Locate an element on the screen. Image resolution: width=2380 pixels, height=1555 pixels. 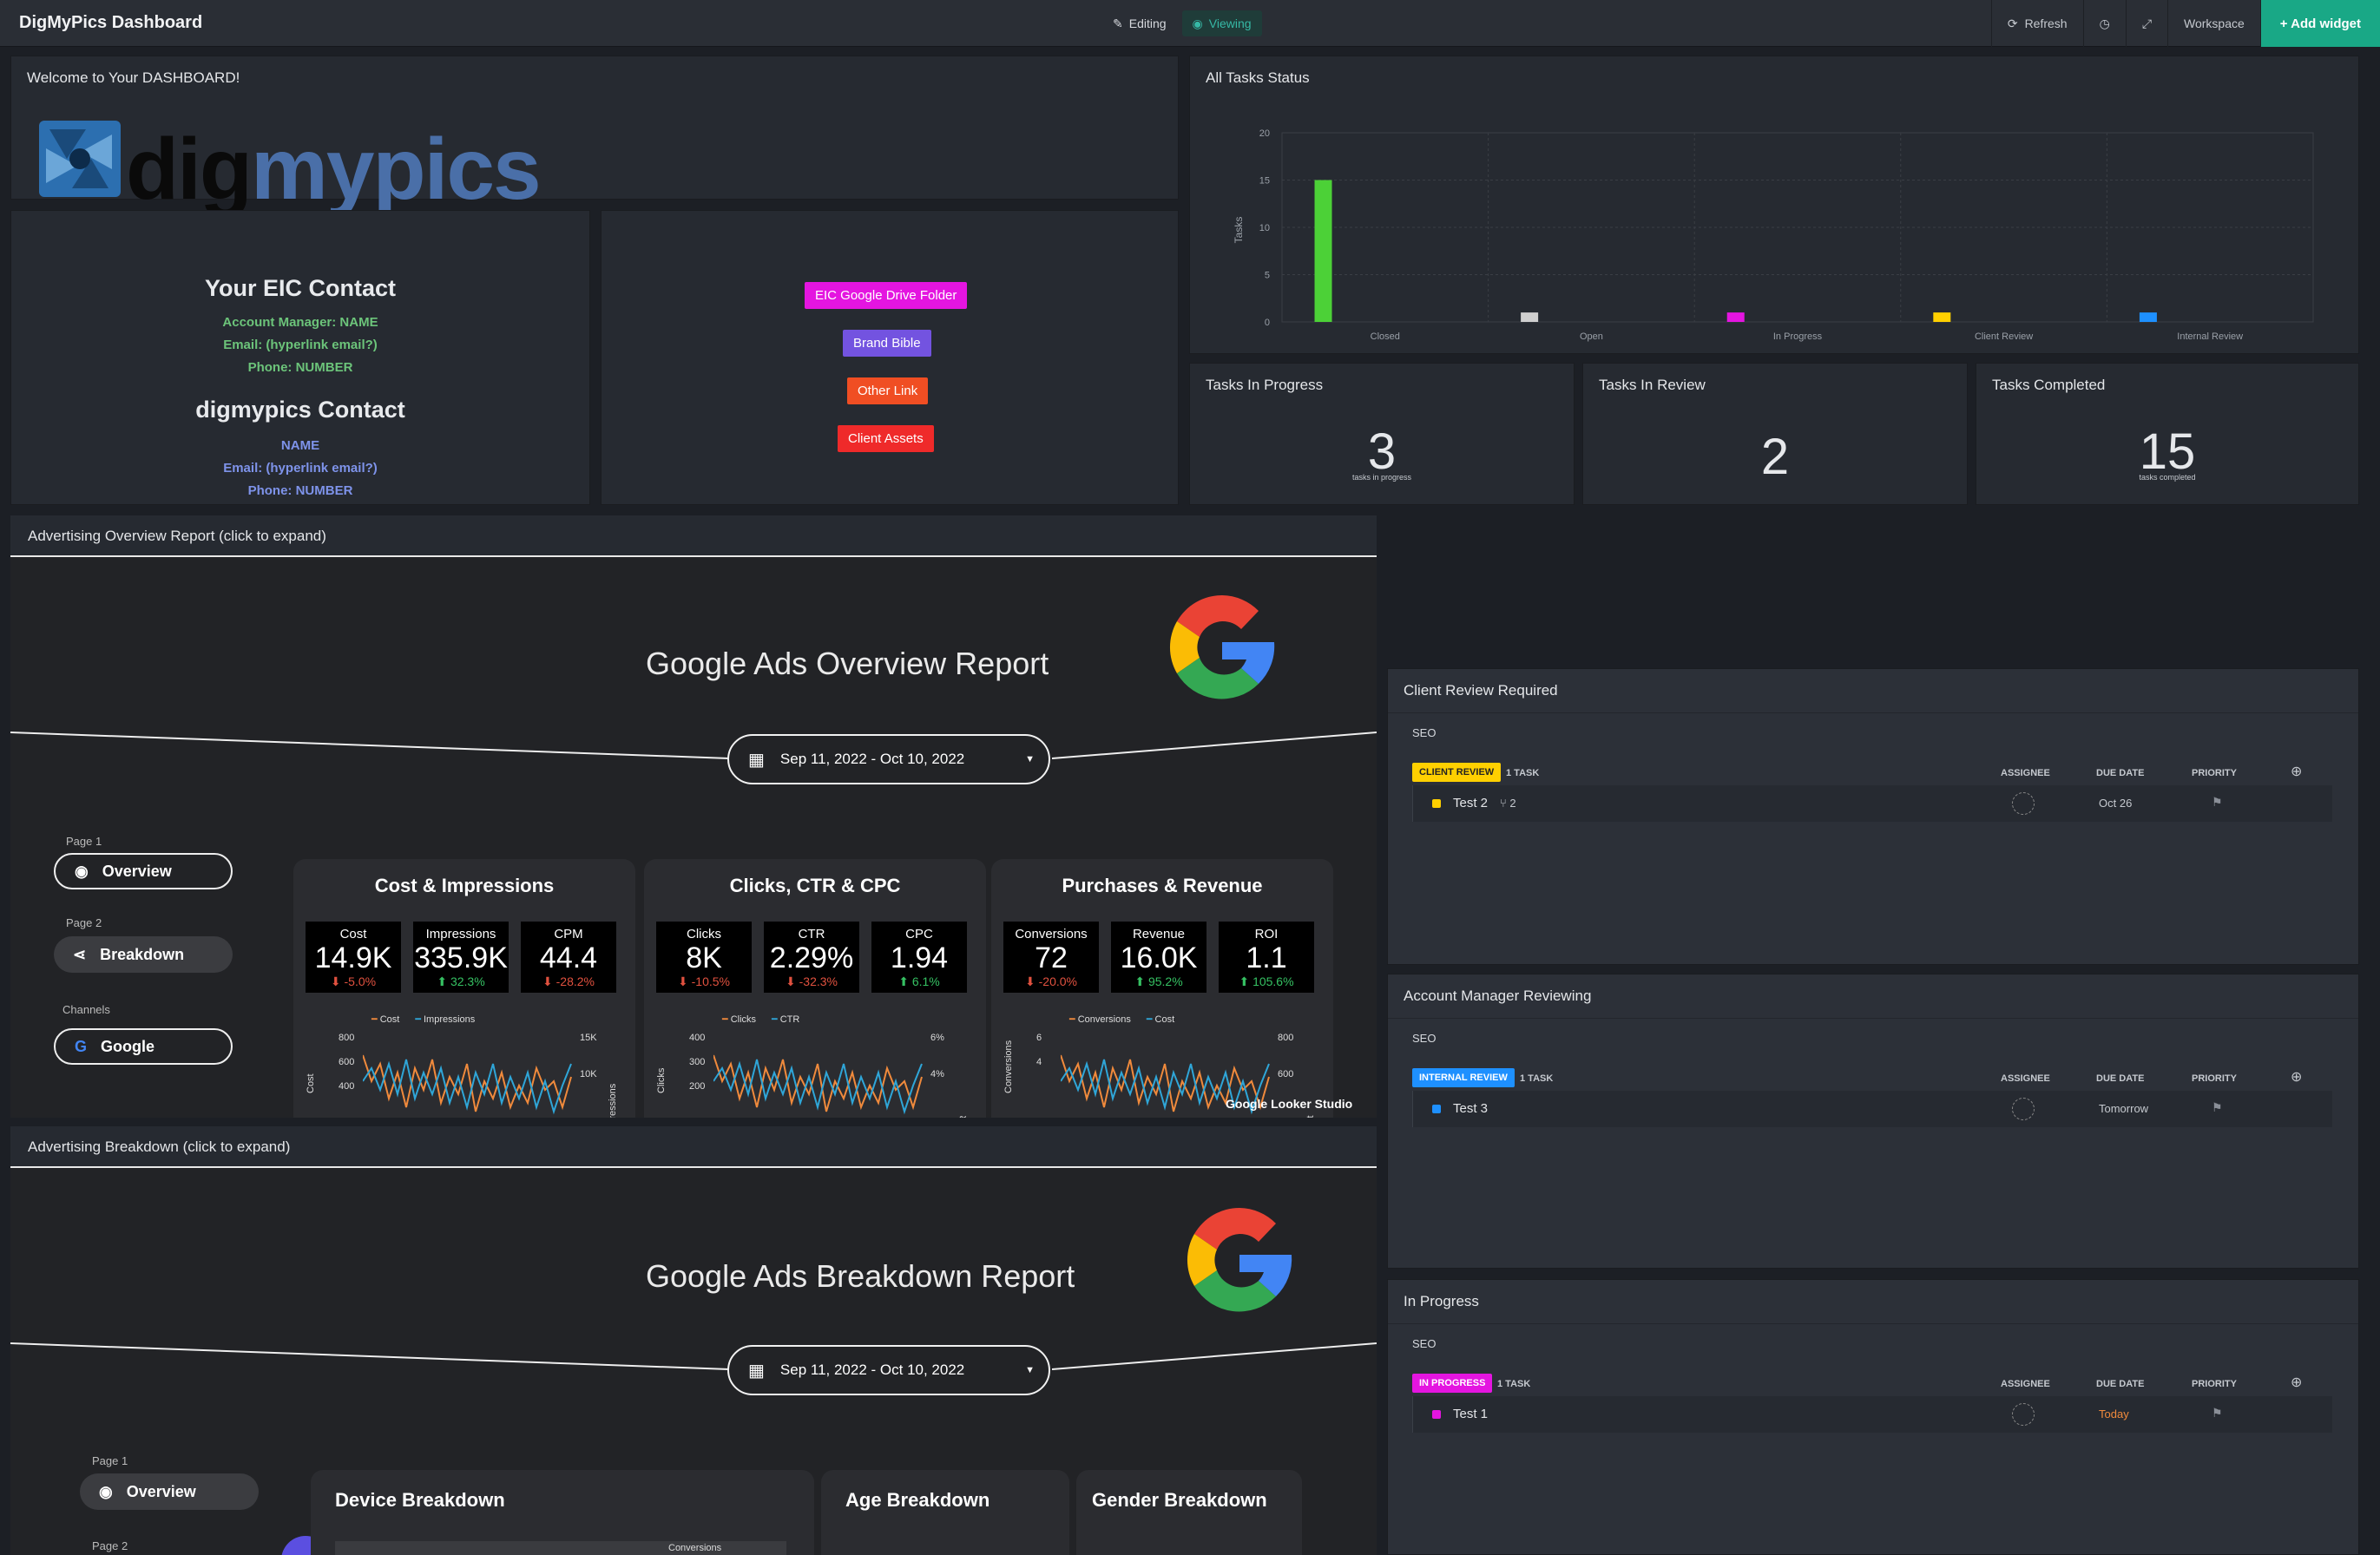
status-badge: IN PROGRESS is located at coordinates (1452, 1383).